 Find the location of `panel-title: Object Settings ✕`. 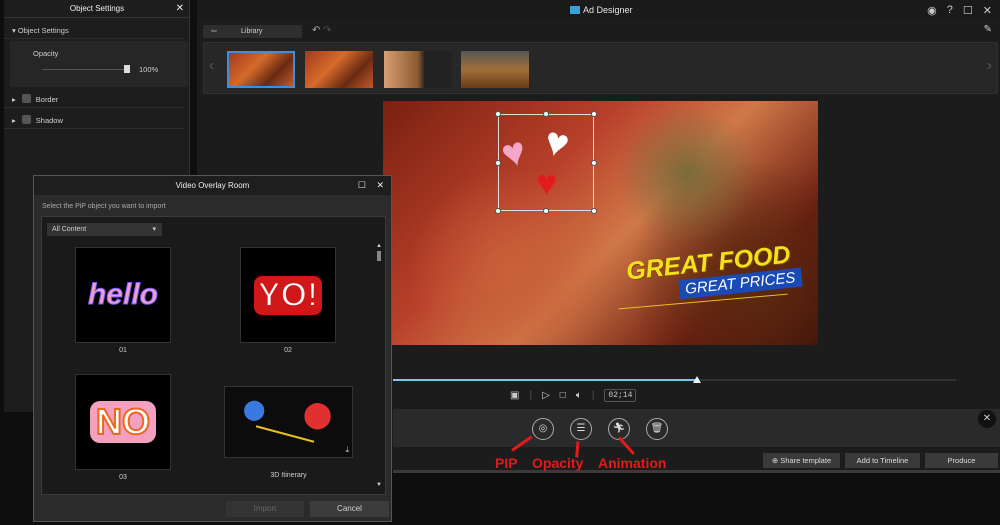

panel-title: Object Settings ✕ is located at coordinates (97, 9).